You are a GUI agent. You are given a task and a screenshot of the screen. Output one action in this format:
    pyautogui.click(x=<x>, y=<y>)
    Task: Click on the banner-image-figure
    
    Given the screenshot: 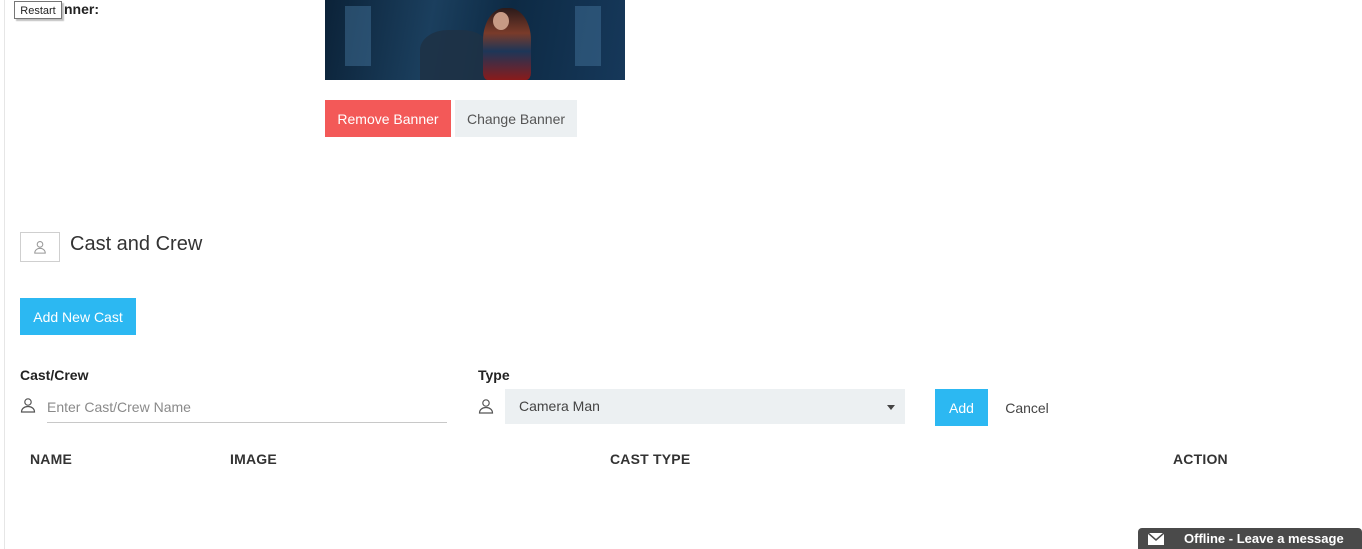 What is the action you would take?
    pyautogui.click(x=455, y=55)
    